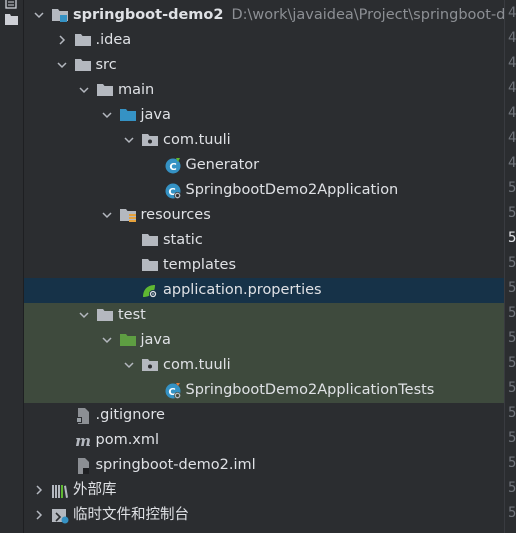 This screenshot has width=516, height=533. I want to click on gitignore-icon, so click(83, 415).